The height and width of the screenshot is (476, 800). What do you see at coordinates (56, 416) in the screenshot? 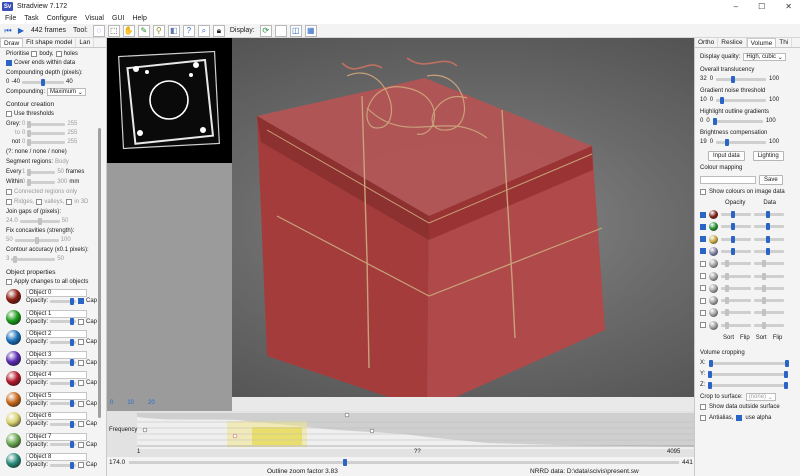
I see `object-name-field: Object 6` at bounding box center [56, 416].